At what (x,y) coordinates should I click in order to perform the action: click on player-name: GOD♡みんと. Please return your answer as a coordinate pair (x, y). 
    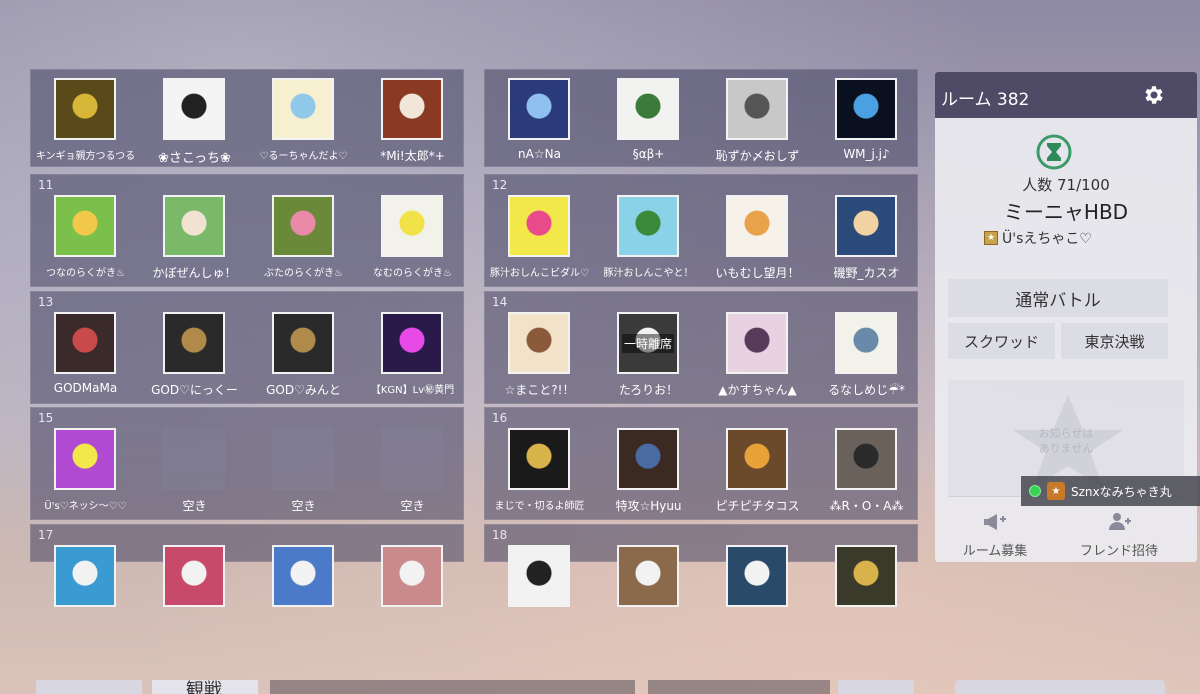
    Looking at the image, I should click on (303, 390).